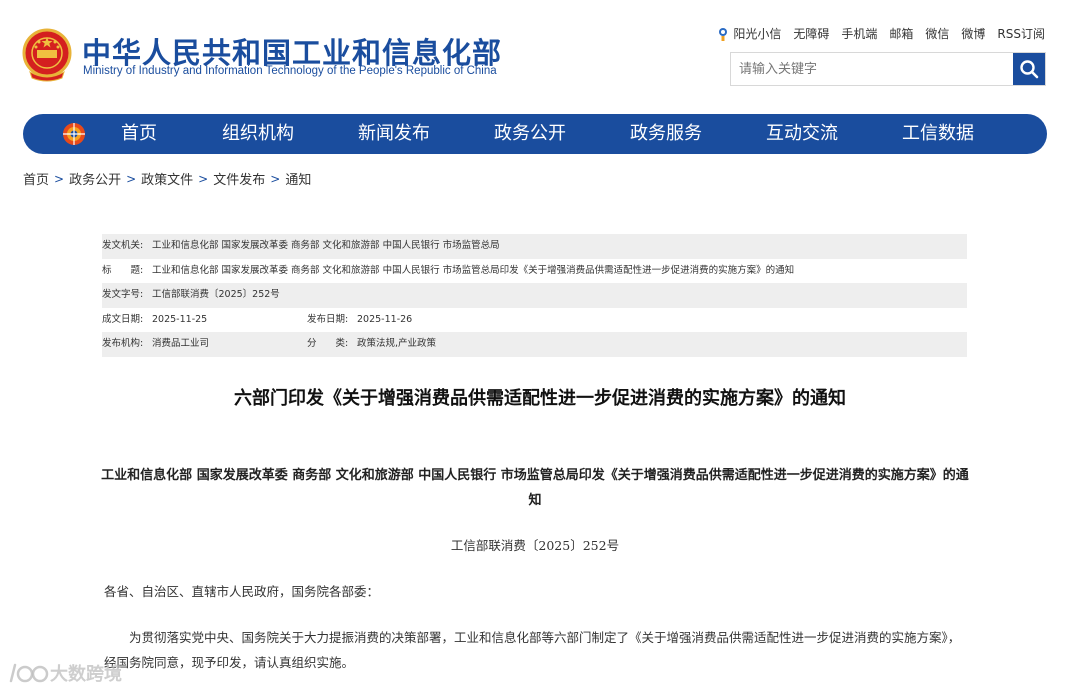 The height and width of the screenshot is (695, 1080). What do you see at coordinates (397, 343) in the screenshot?
I see `category-value: 政策法规,产业政策` at bounding box center [397, 343].